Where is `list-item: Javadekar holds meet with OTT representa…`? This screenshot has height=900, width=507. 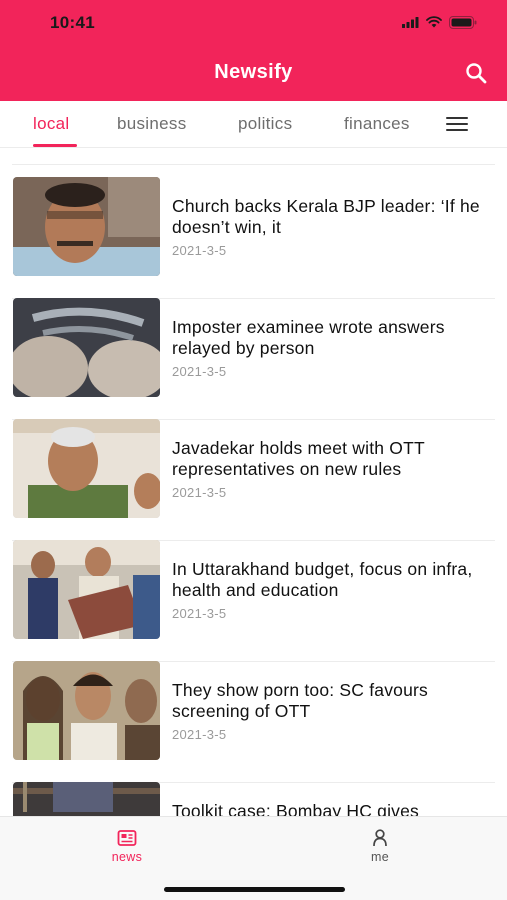 list-item: Javadekar holds meet with OTT representa… is located at coordinates (253, 480).